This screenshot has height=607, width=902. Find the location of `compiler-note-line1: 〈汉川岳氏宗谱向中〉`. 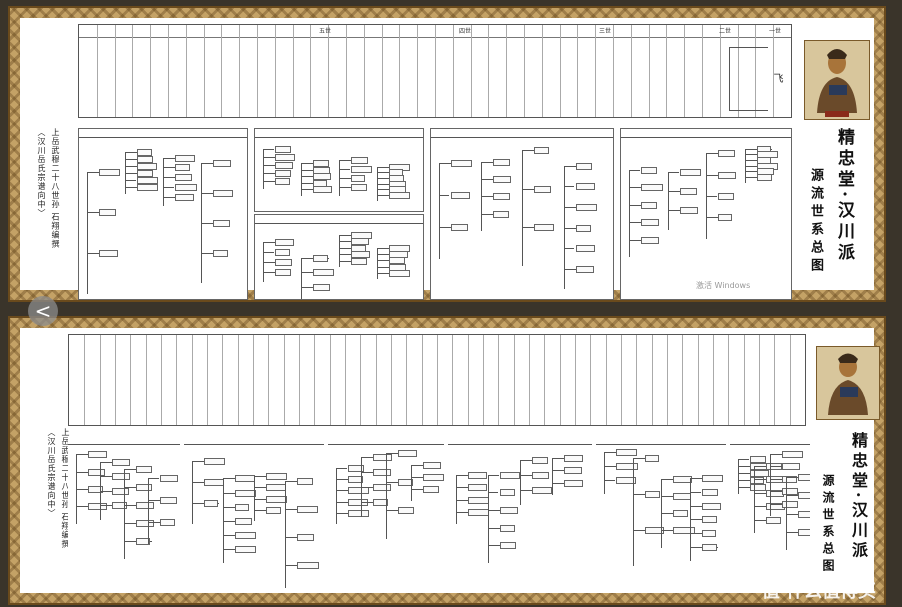

compiler-note-line1: 〈汉川岳氏宗谱向中〉 is located at coordinates (41, 173).